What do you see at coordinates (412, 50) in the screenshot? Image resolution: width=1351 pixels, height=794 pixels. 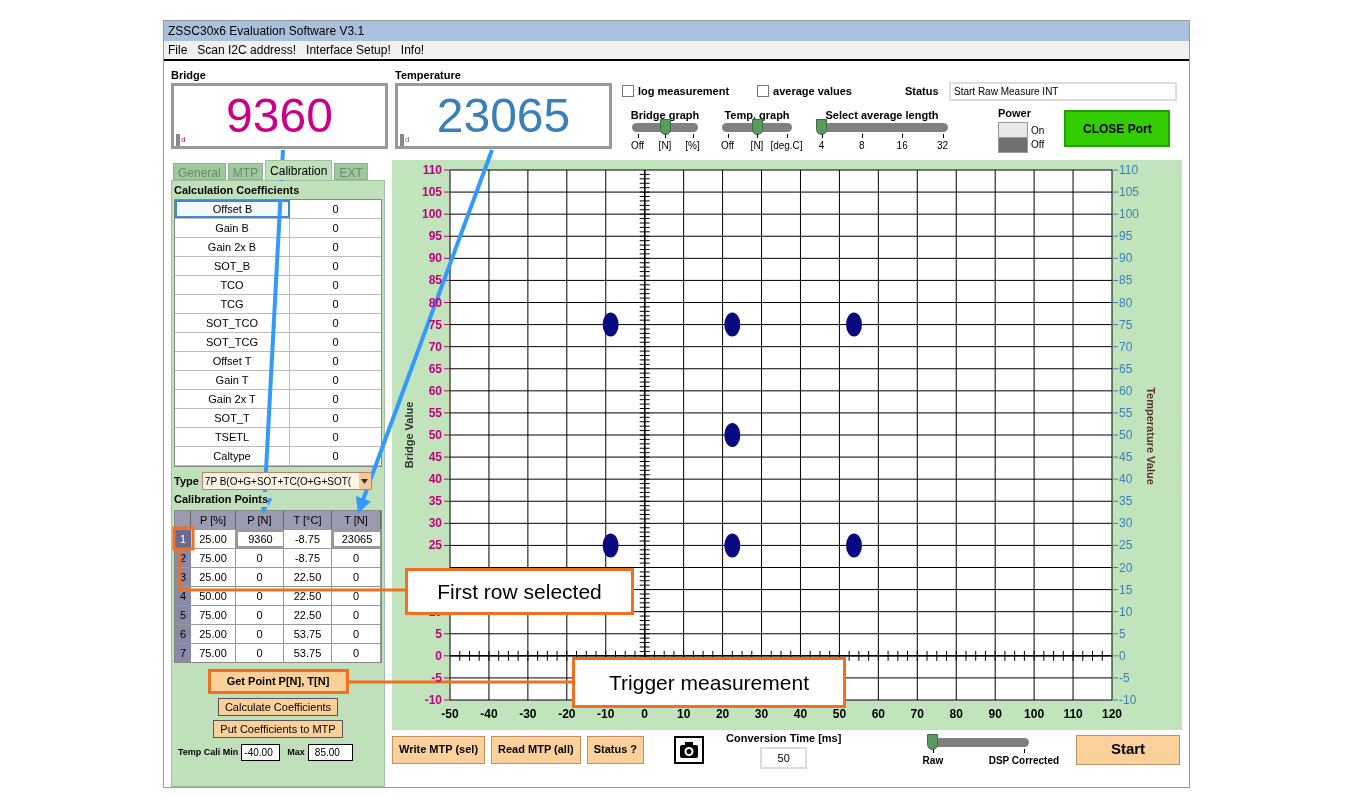 I see `menu-item: Info!` at bounding box center [412, 50].